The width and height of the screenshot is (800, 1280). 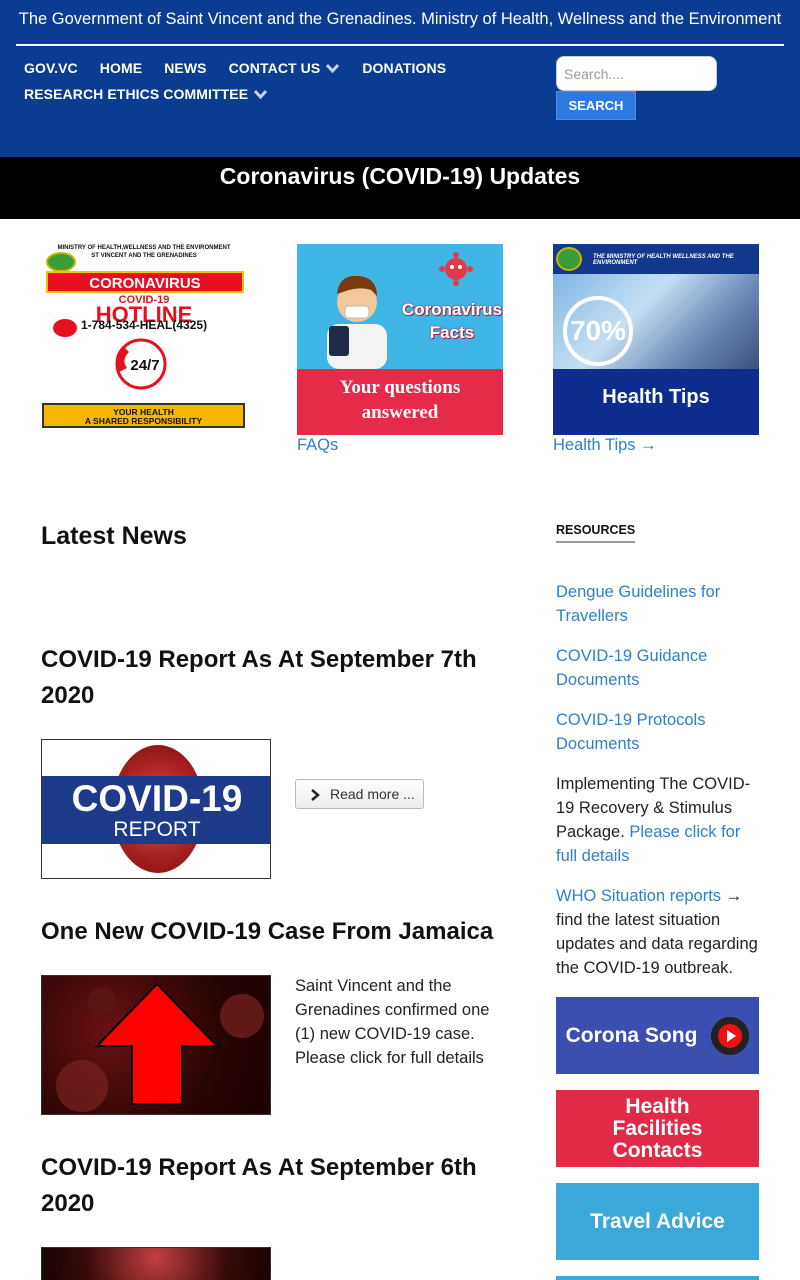 What do you see at coordinates (404, 68) in the screenshot?
I see `nav-donations: DONATIONS` at bounding box center [404, 68].